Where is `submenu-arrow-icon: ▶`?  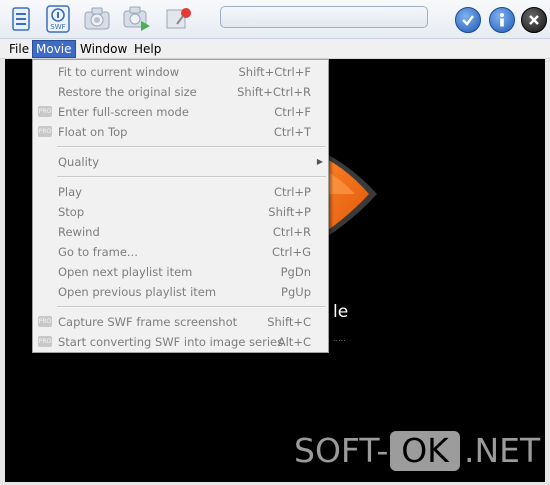
submenu-arrow-icon: ▶ is located at coordinates (319, 161).